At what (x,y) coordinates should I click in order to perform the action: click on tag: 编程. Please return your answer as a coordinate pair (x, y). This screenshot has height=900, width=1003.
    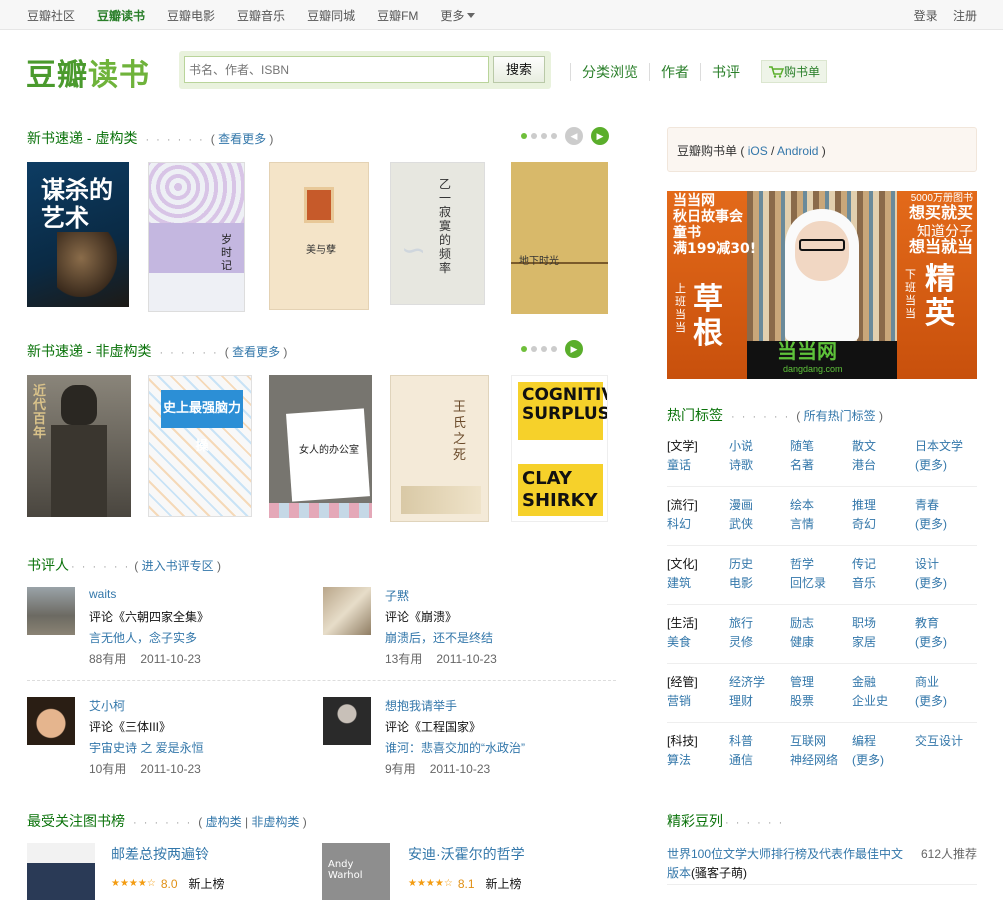
    Looking at the image, I should click on (864, 740).